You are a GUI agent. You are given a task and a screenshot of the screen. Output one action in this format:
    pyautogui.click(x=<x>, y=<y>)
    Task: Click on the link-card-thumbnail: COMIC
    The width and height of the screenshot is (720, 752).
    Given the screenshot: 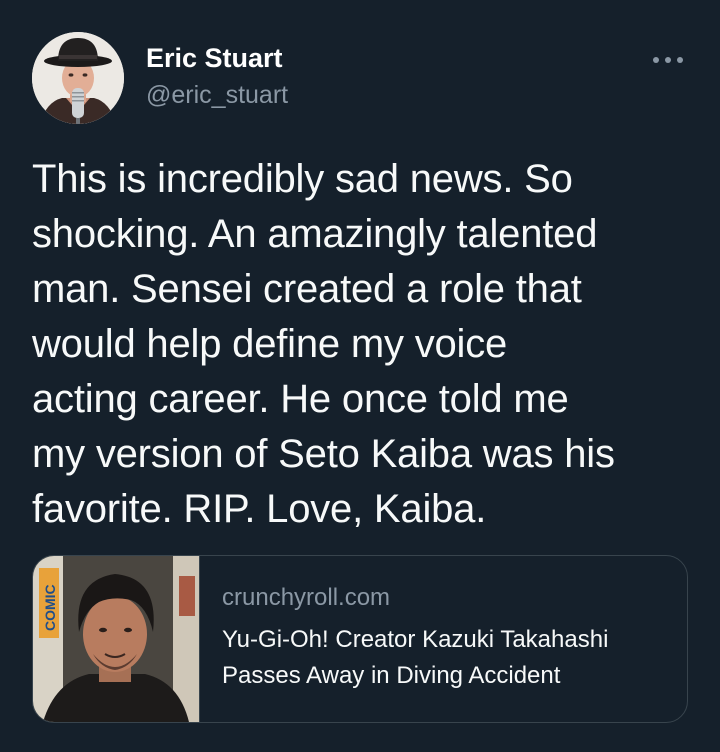 What is the action you would take?
    pyautogui.click(x=116, y=639)
    